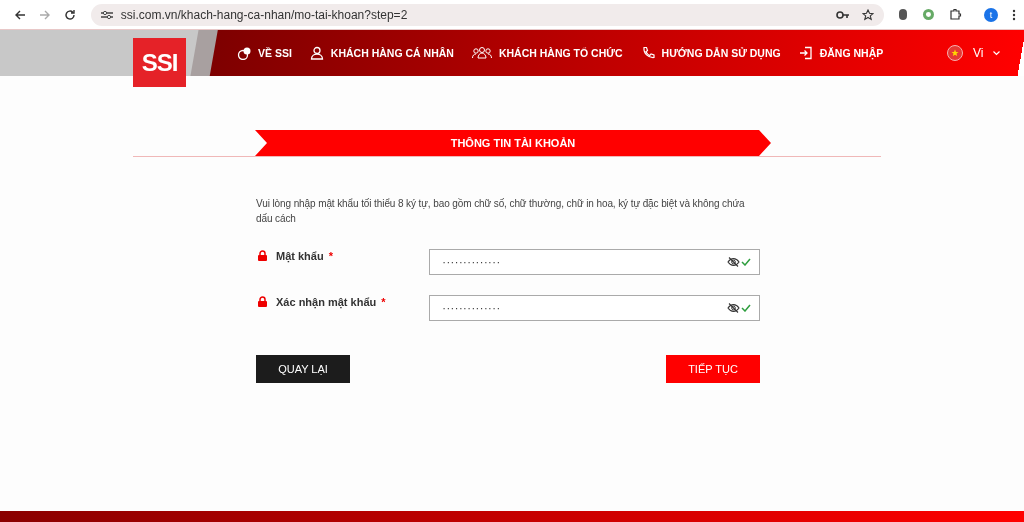 The image size is (1024, 522). What do you see at coordinates (710, 53) in the screenshot?
I see `nav-link: HƯỚNG DẪN SỬ DỤNG` at bounding box center [710, 53].